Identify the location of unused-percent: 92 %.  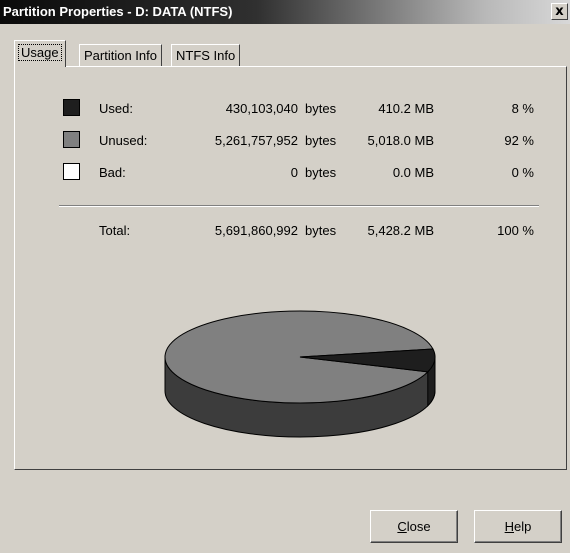
(519, 140).